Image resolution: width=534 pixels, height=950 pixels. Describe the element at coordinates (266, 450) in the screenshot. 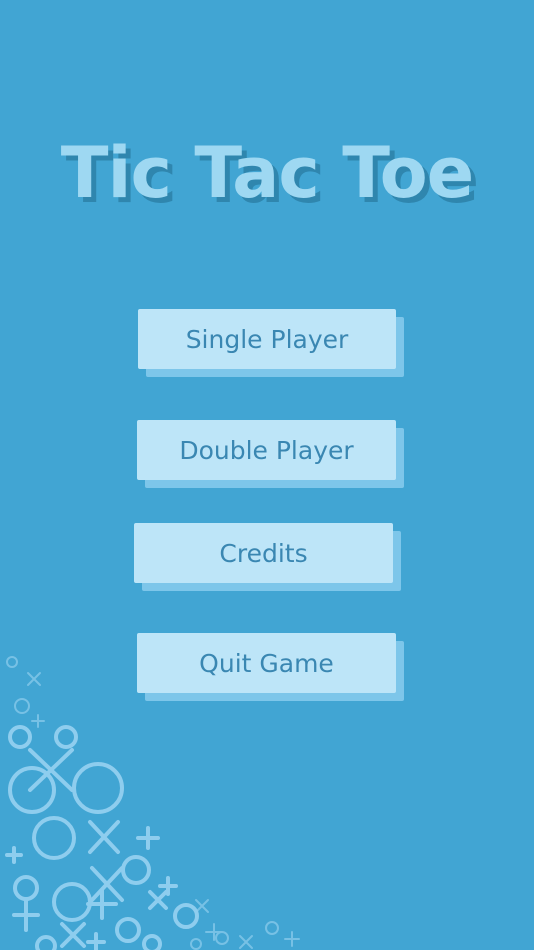

I see `double-player-button: Double Player` at that location.